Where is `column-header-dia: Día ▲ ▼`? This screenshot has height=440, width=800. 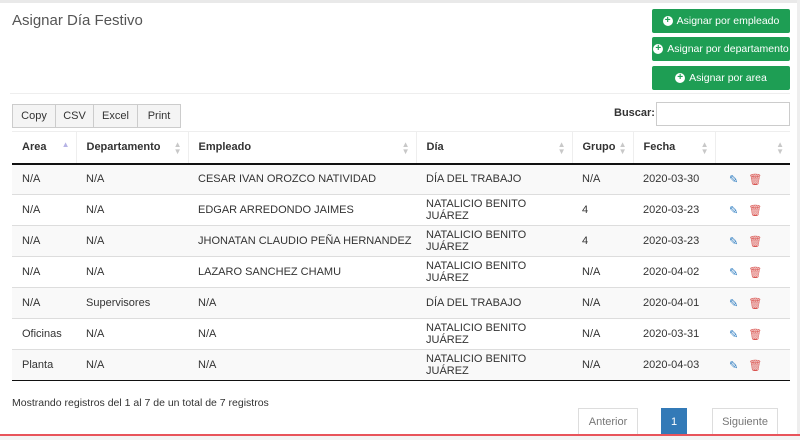 column-header-dia: Día ▲ ▼ is located at coordinates (494, 148).